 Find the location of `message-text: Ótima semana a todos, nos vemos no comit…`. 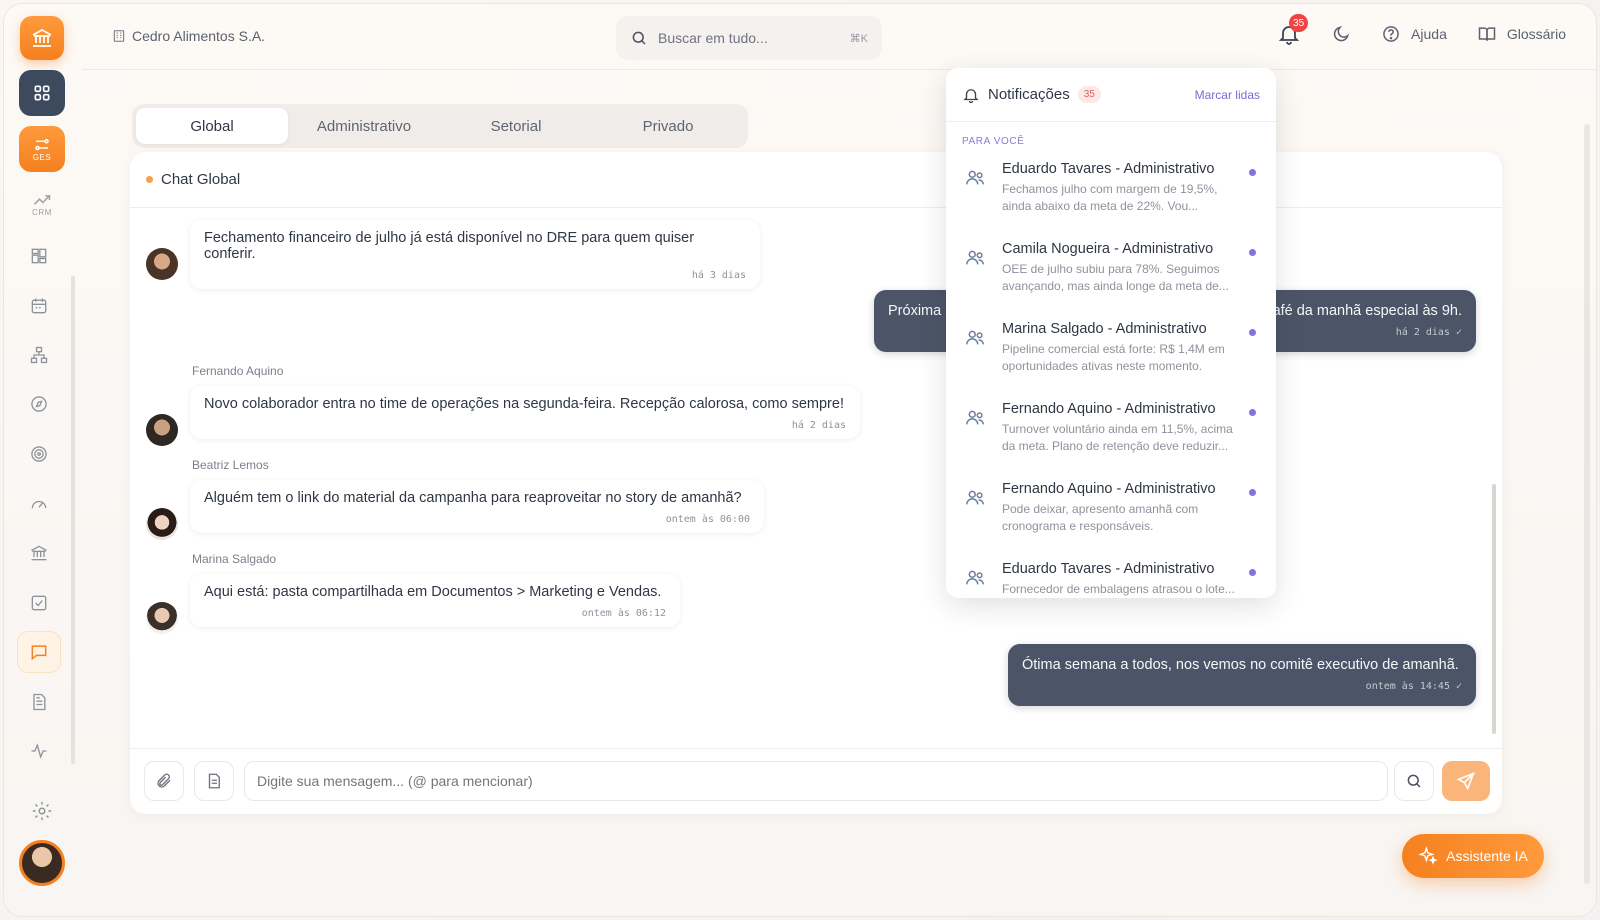

message-text: Ótima semana a todos, nos vemos no comit… is located at coordinates (1240, 665).